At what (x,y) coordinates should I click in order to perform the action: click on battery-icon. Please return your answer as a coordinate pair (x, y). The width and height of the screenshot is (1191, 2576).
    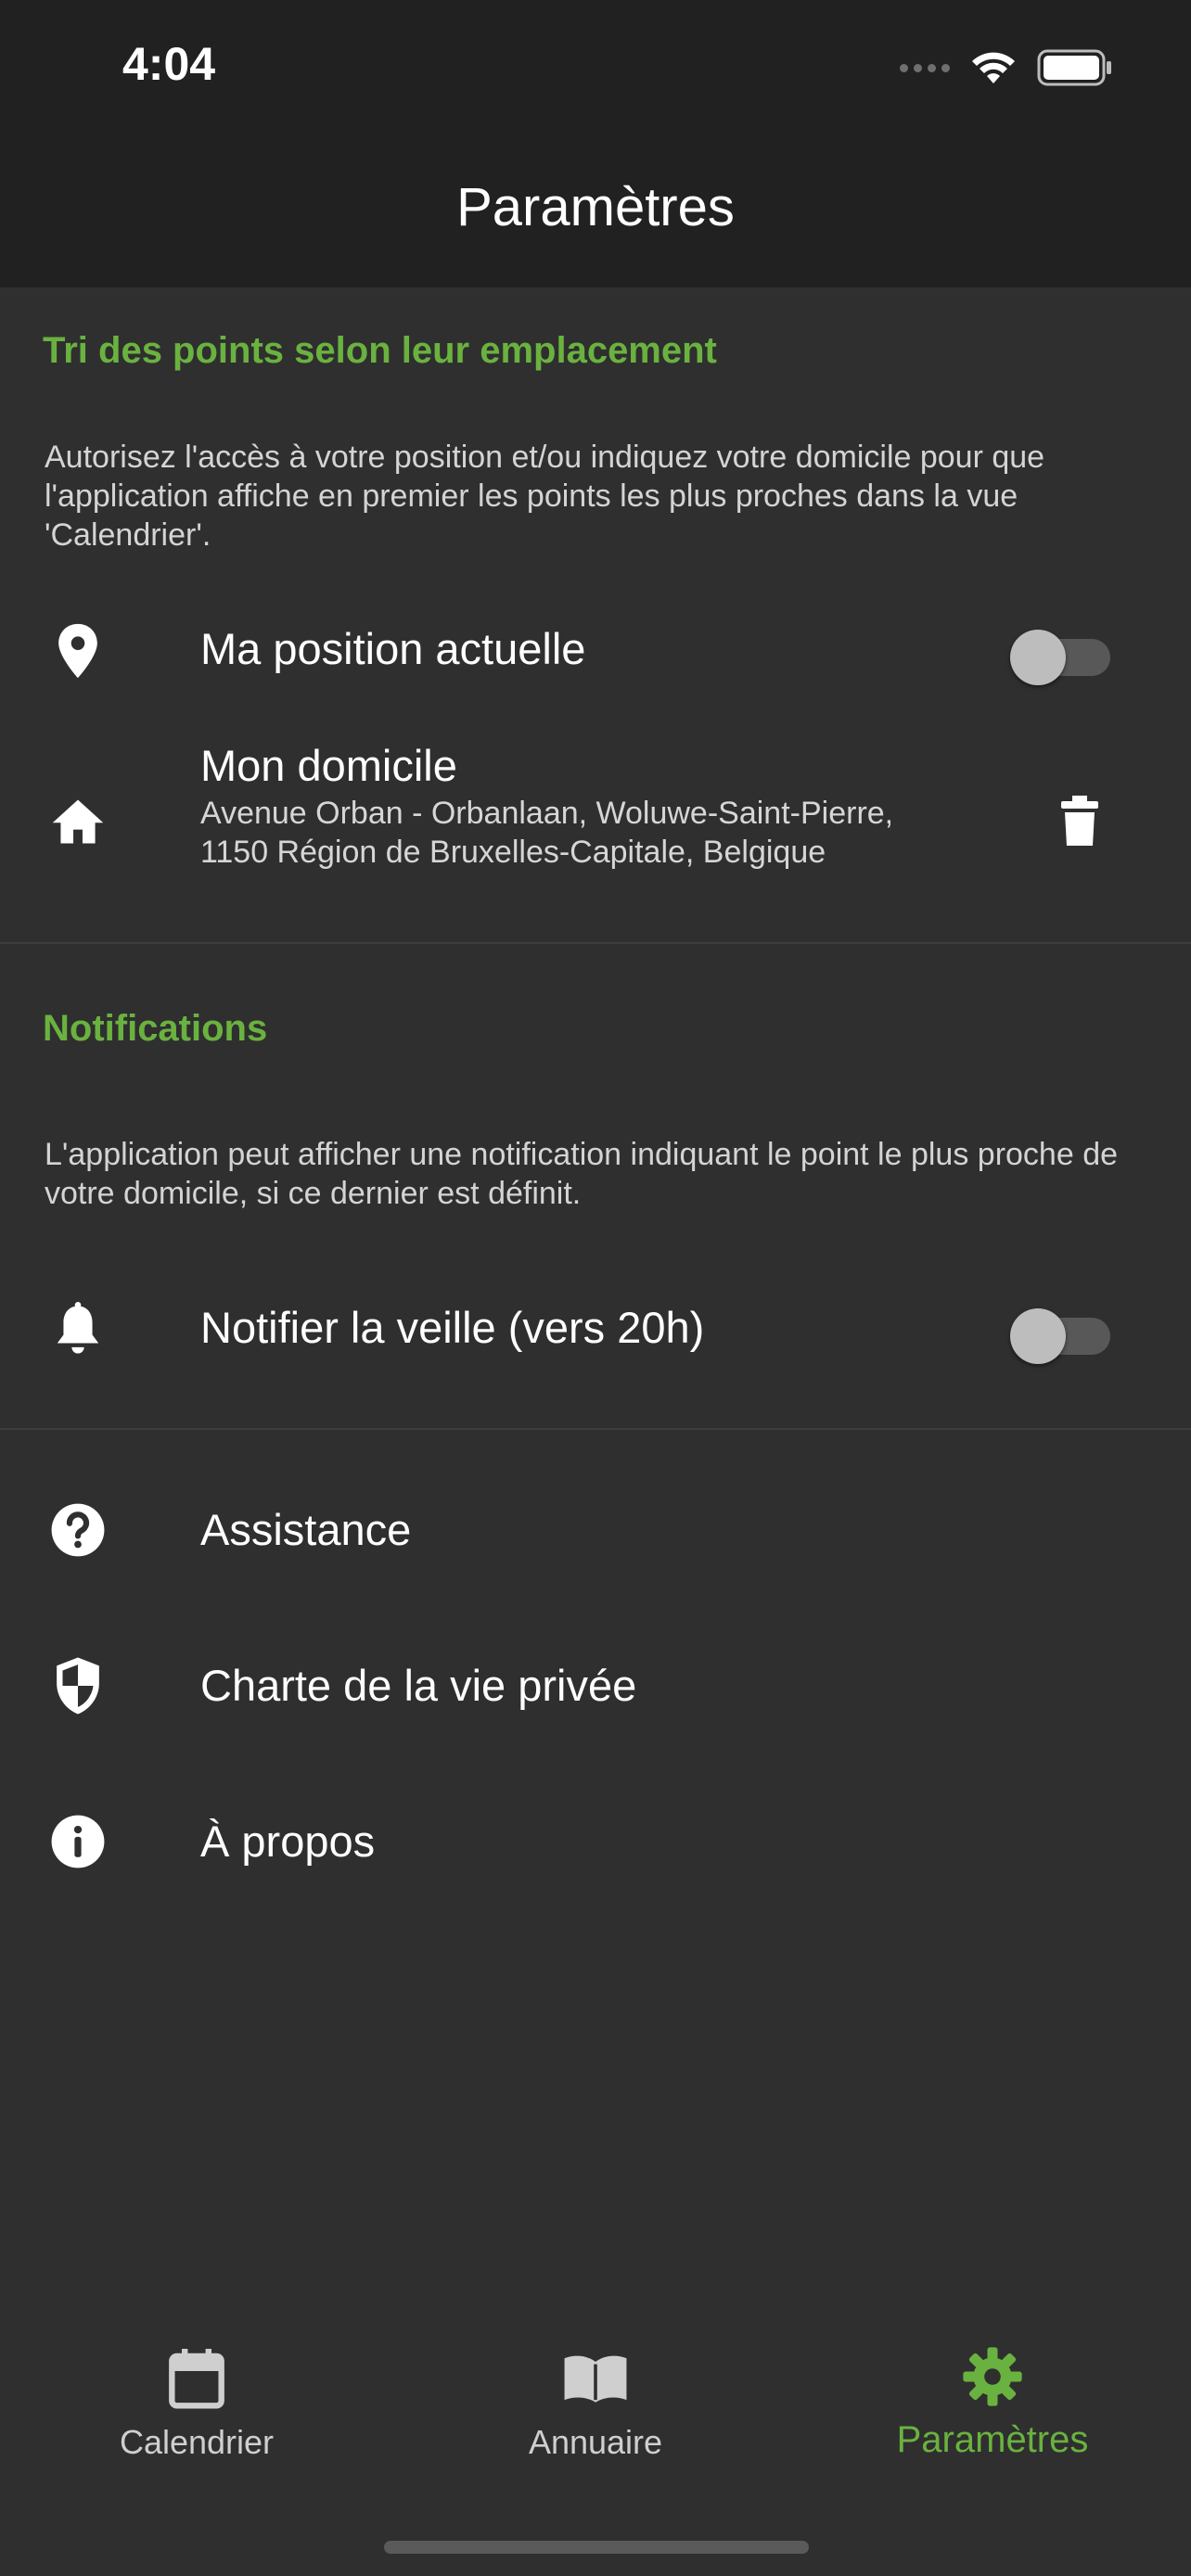
    Looking at the image, I should click on (1074, 67).